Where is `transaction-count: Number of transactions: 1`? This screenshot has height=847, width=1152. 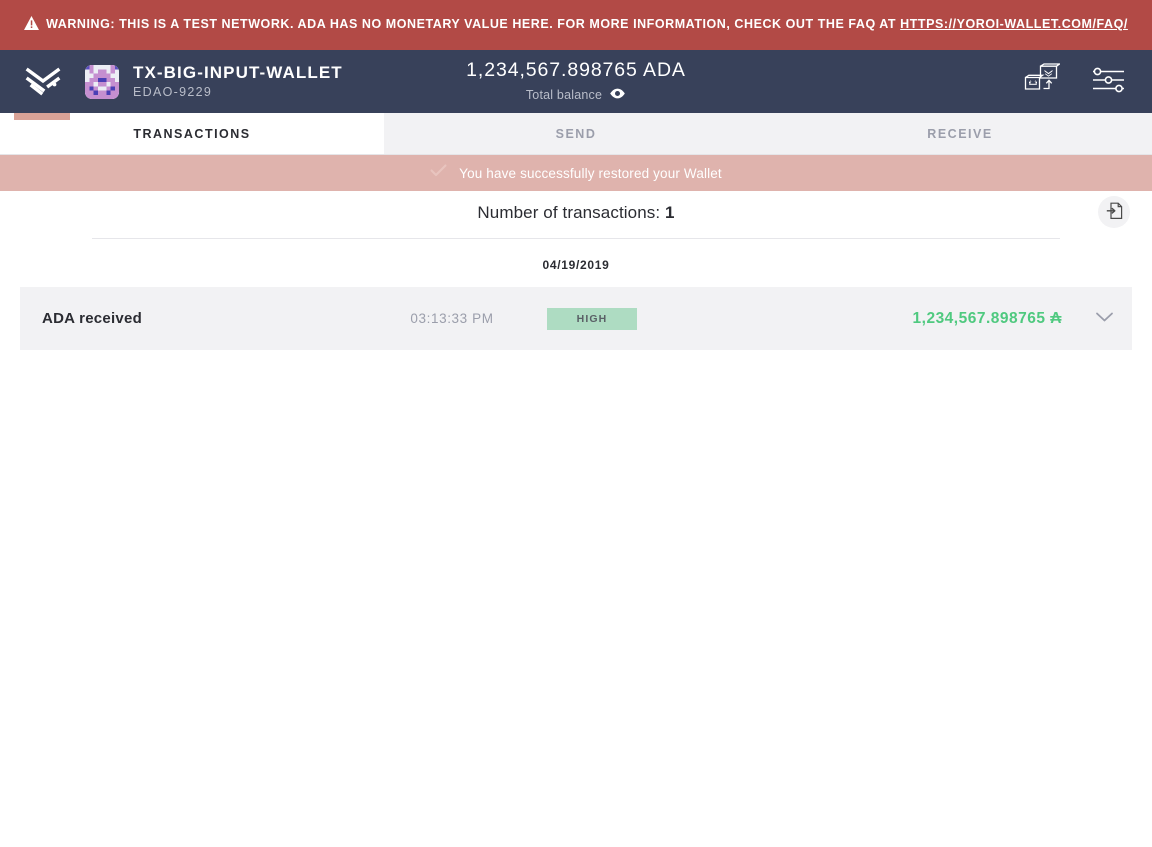 transaction-count: Number of transactions: 1 is located at coordinates (576, 213).